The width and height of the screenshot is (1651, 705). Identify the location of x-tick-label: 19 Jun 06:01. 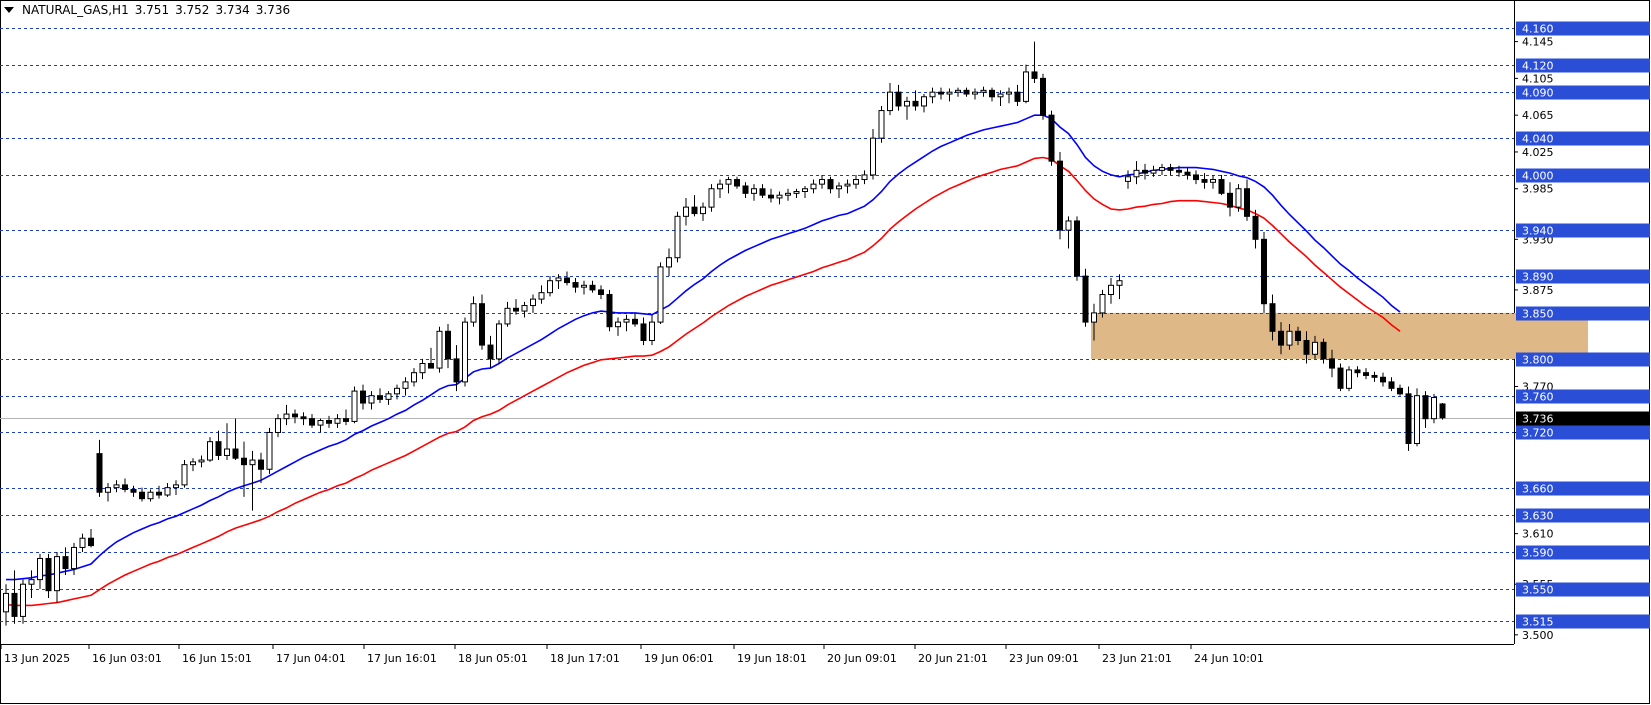
(679, 658).